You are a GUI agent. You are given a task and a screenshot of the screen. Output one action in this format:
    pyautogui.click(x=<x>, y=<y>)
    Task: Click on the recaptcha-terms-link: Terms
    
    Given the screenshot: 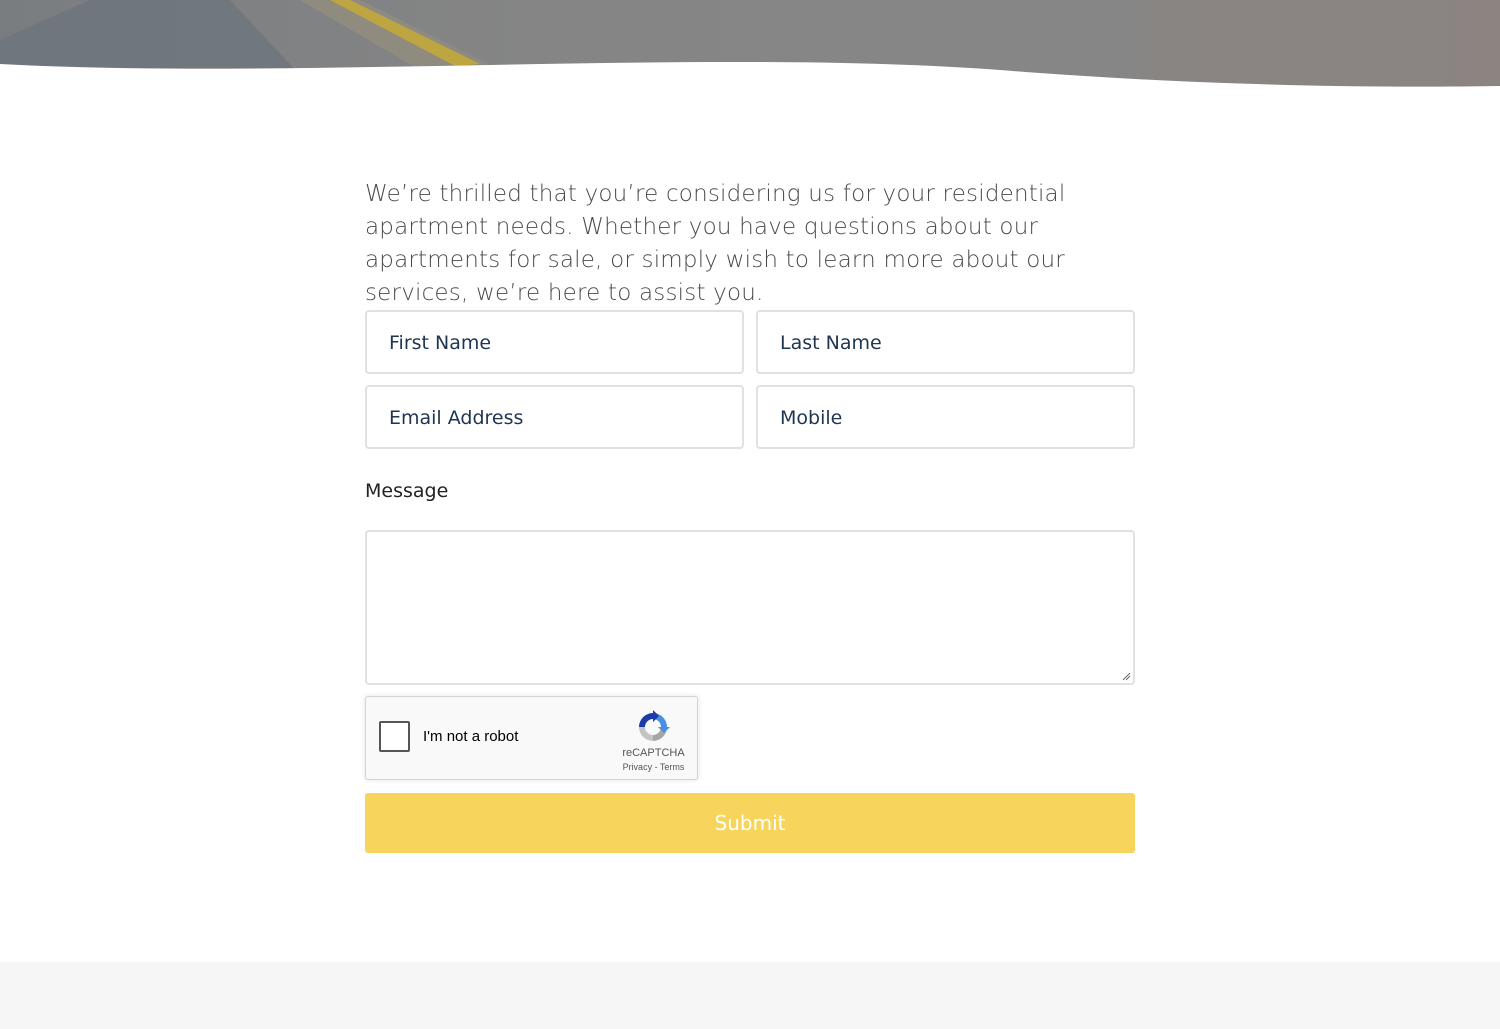 What is the action you would take?
    pyautogui.click(x=672, y=767)
    